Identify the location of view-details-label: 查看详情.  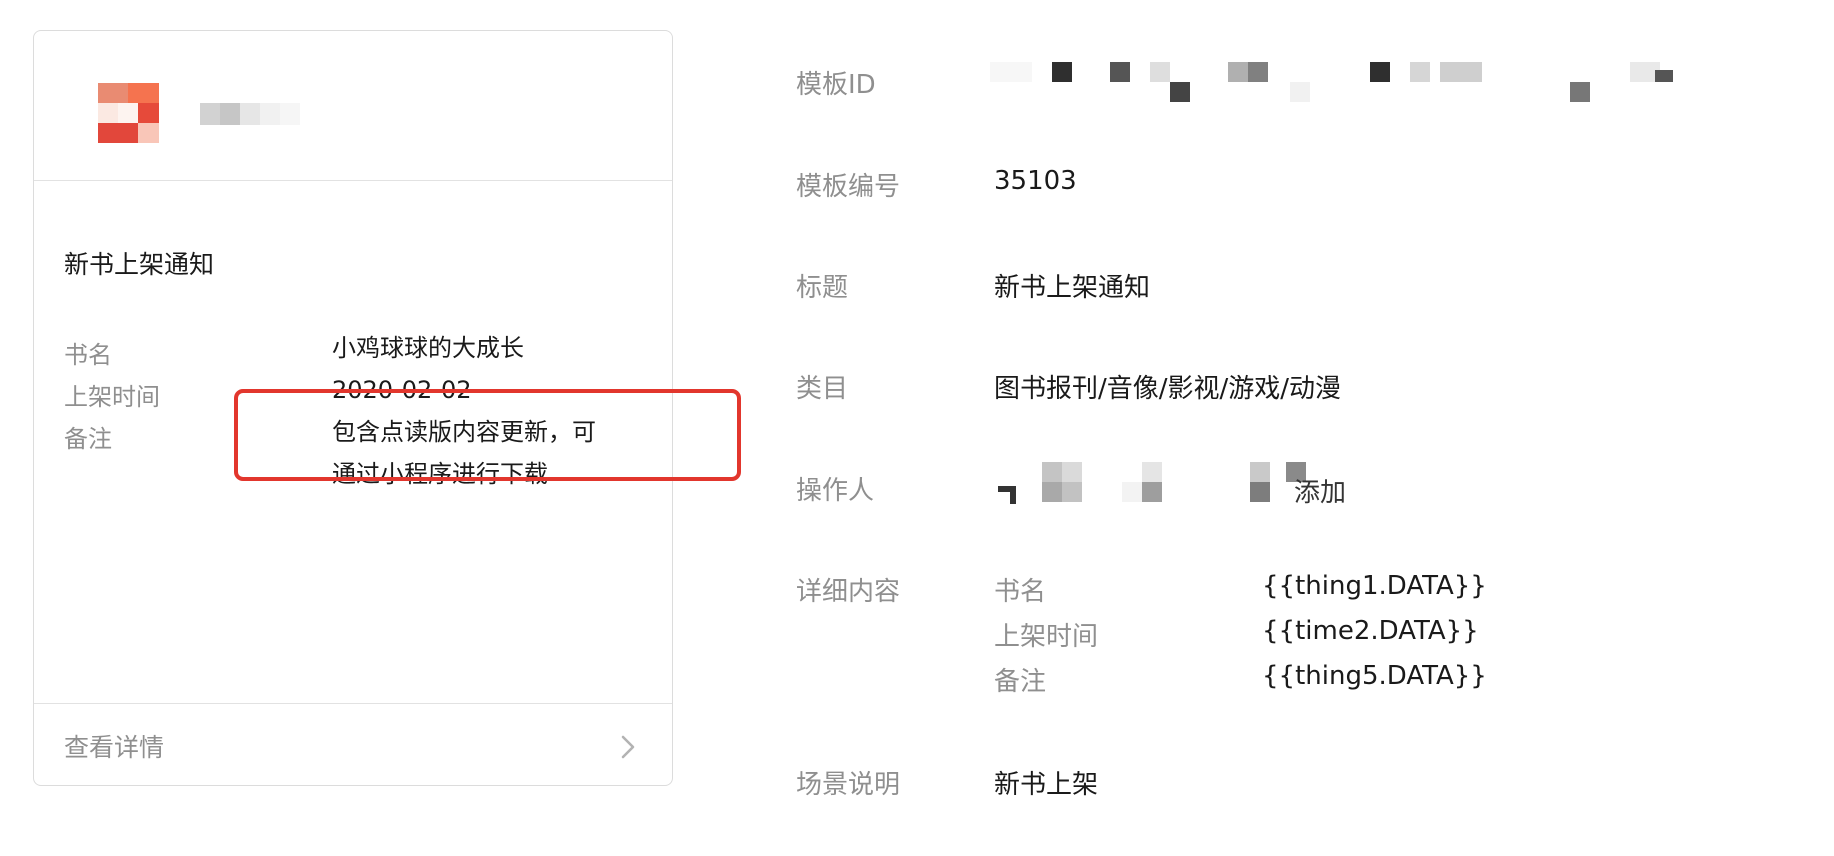
(114, 747).